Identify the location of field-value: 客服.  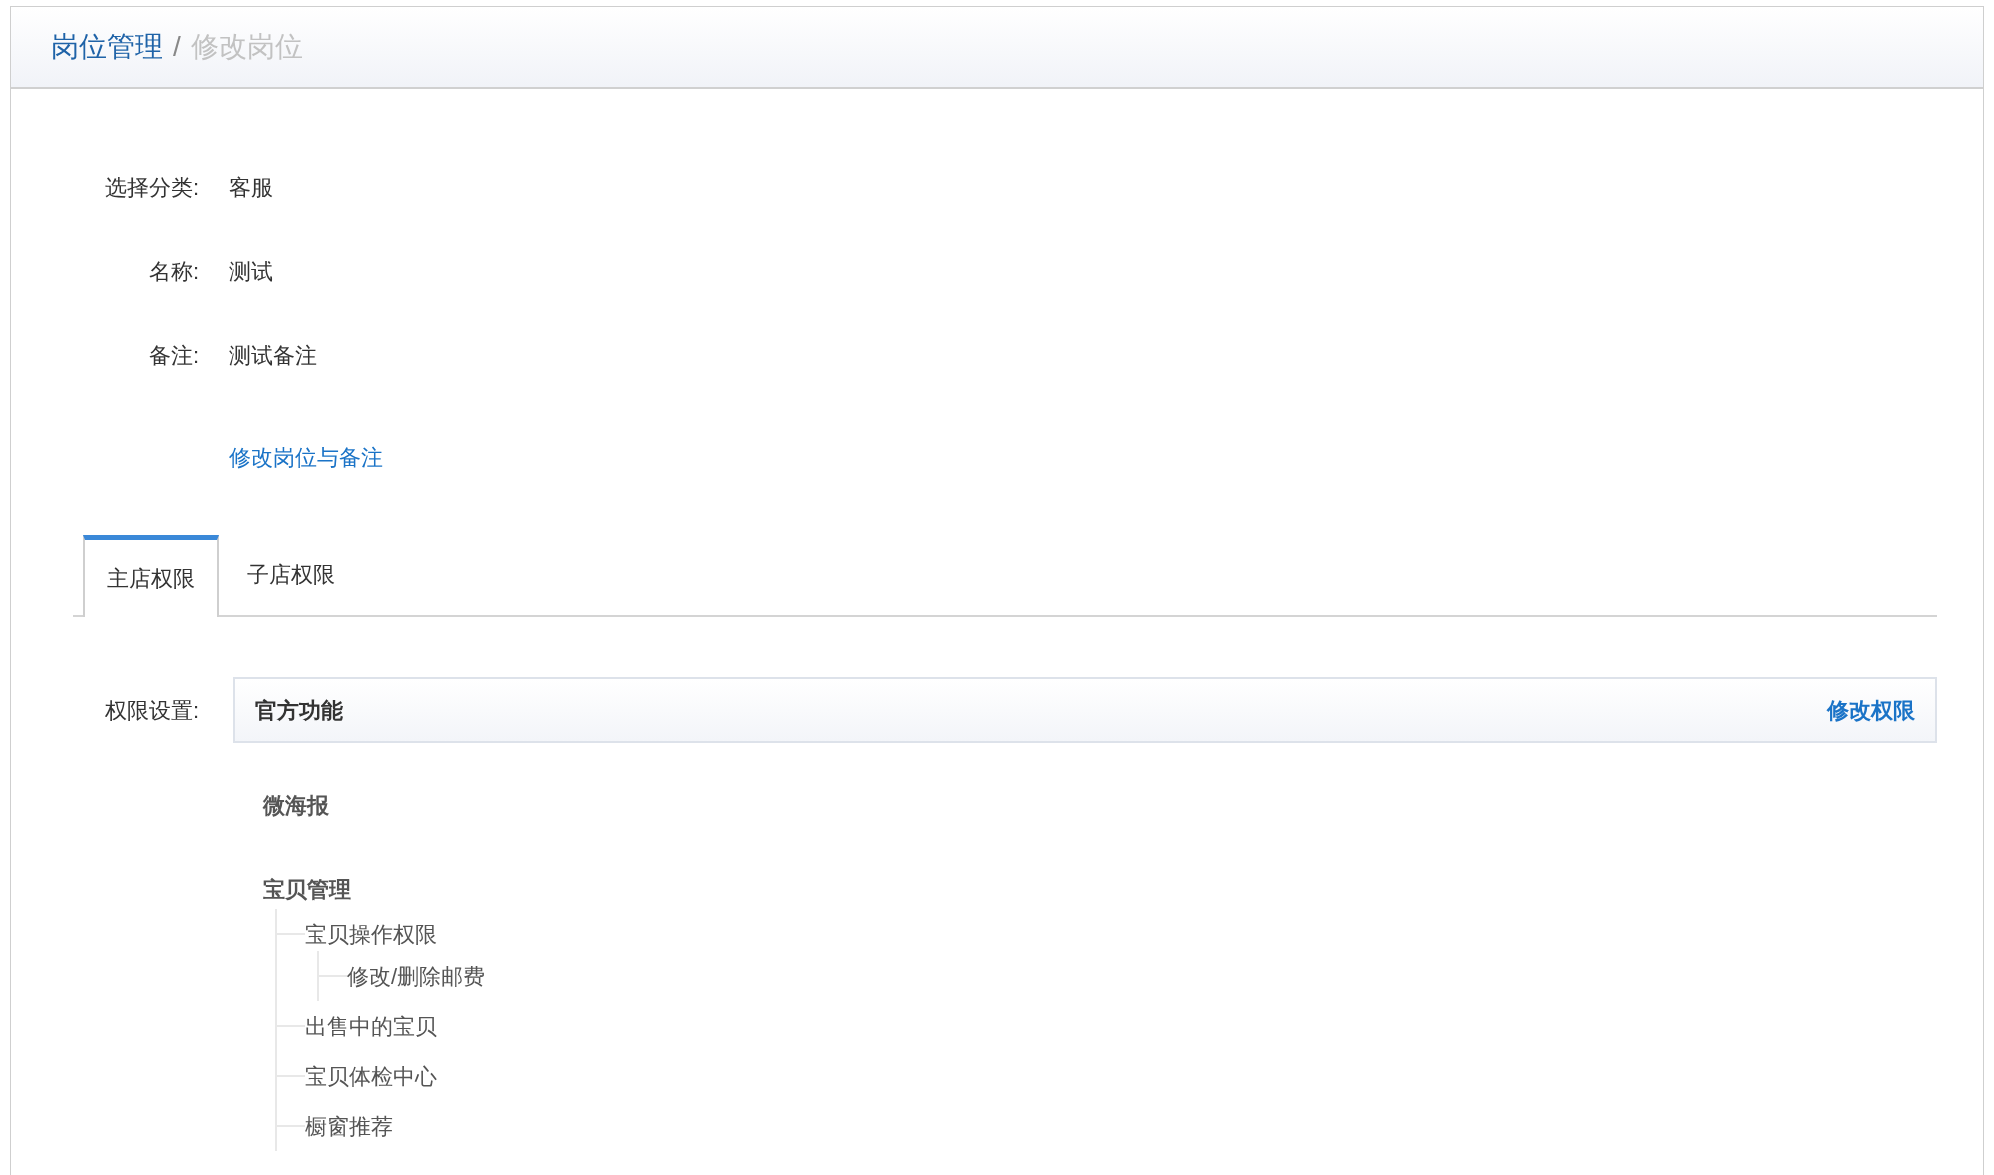
(251, 187).